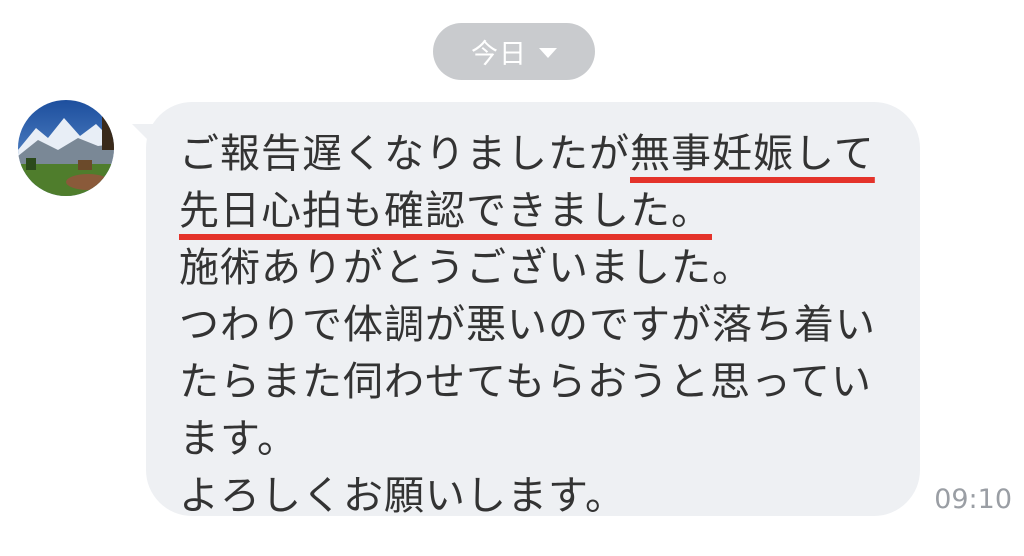 This screenshot has width=1024, height=556. What do you see at coordinates (402, 496) in the screenshot?
I see `message-line: よろしくお願いします。` at bounding box center [402, 496].